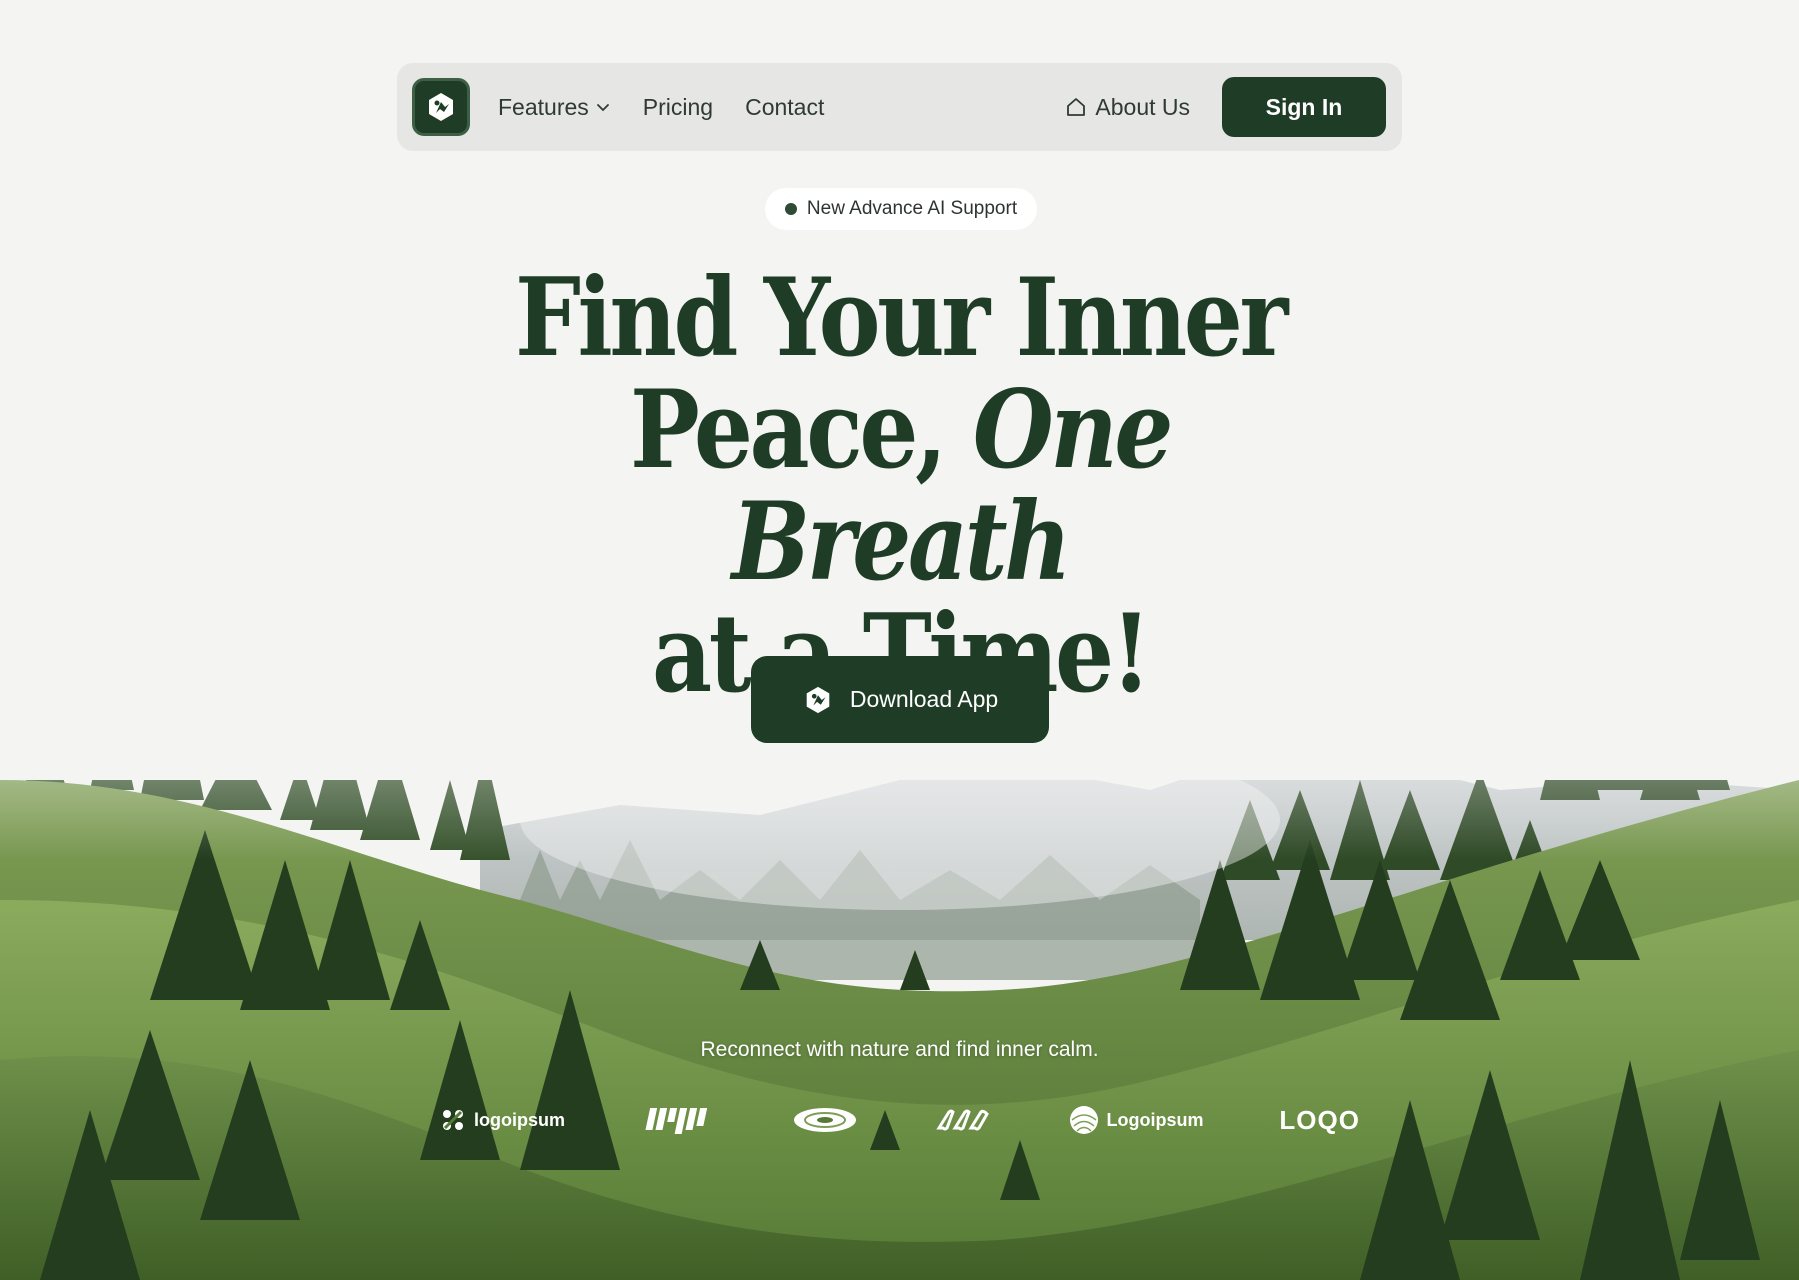 This screenshot has width=1799, height=1280. Describe the element at coordinates (912, 208) in the screenshot. I see `badge-text: New Advance AI Support` at that location.